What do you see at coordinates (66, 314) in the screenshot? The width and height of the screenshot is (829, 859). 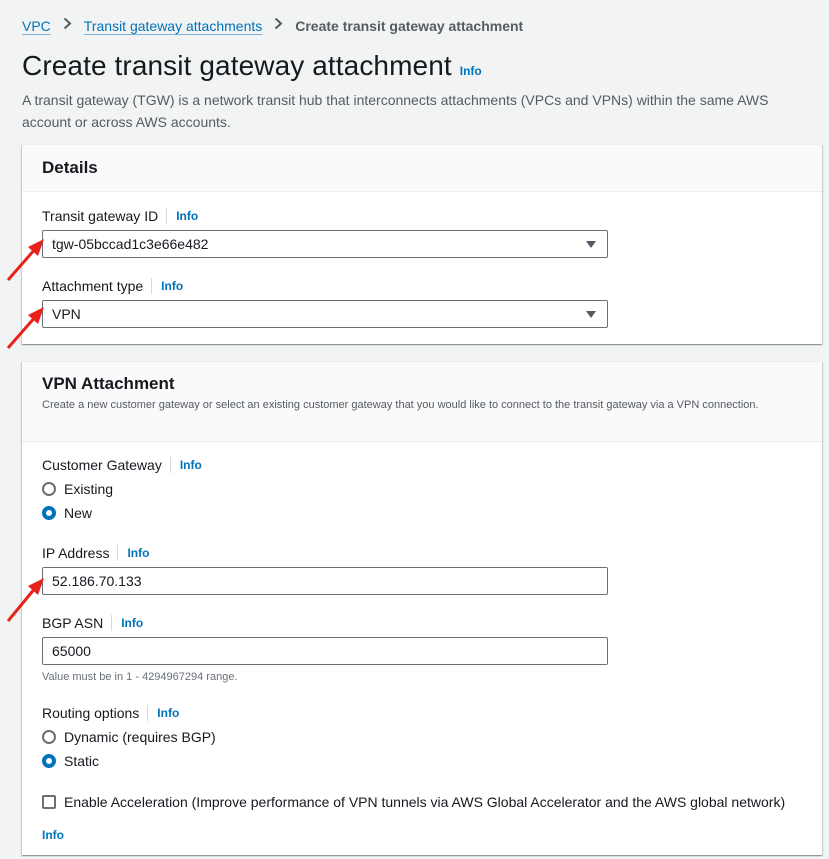 I see `attachment-type-value: VPN` at bounding box center [66, 314].